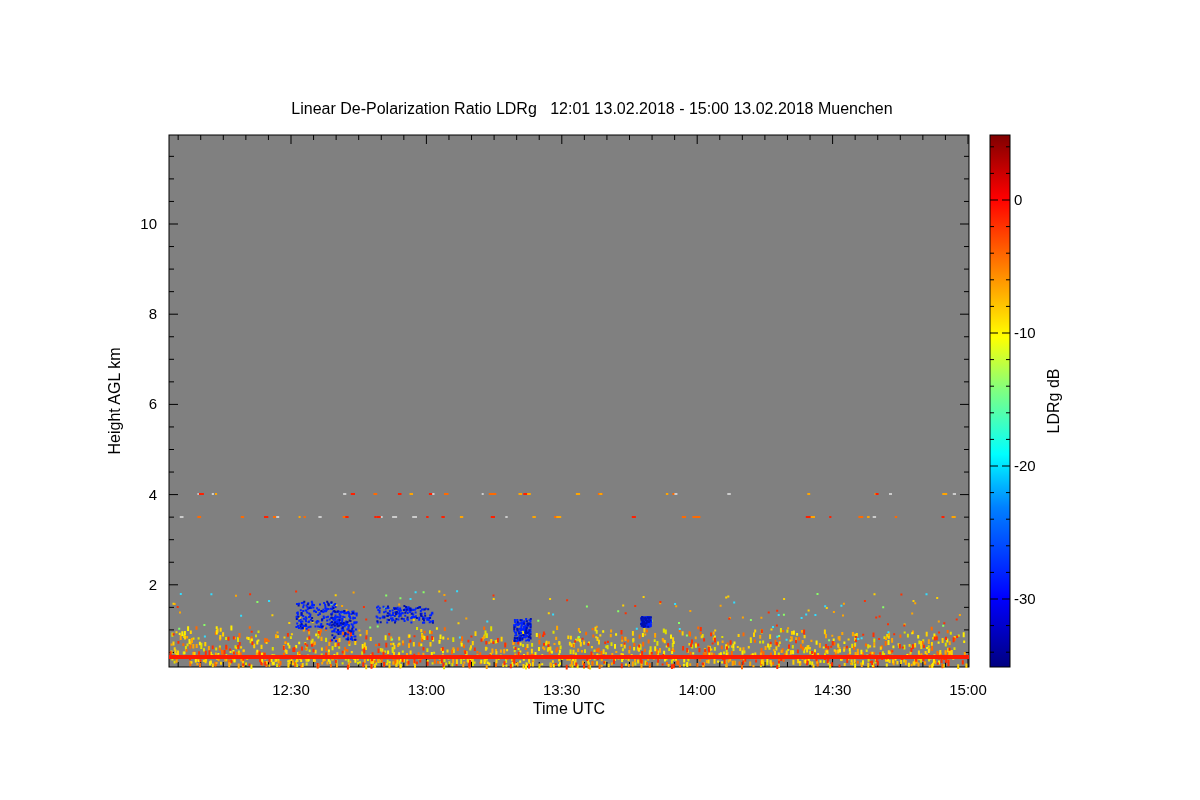 The height and width of the screenshot is (800, 1200). Describe the element at coordinates (152, 404) in the screenshot. I see `y-tick-label: 6` at that location.